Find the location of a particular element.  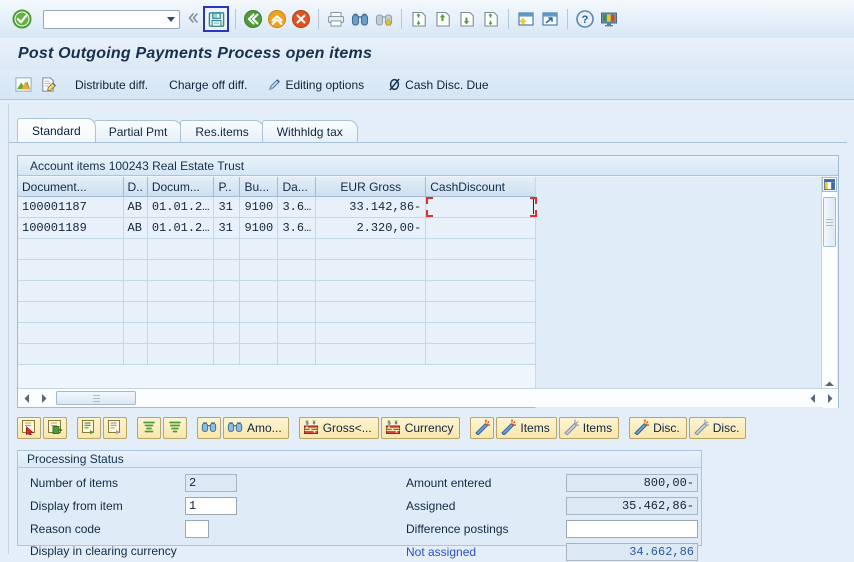

last-page-icon is located at coordinates (491, 19).